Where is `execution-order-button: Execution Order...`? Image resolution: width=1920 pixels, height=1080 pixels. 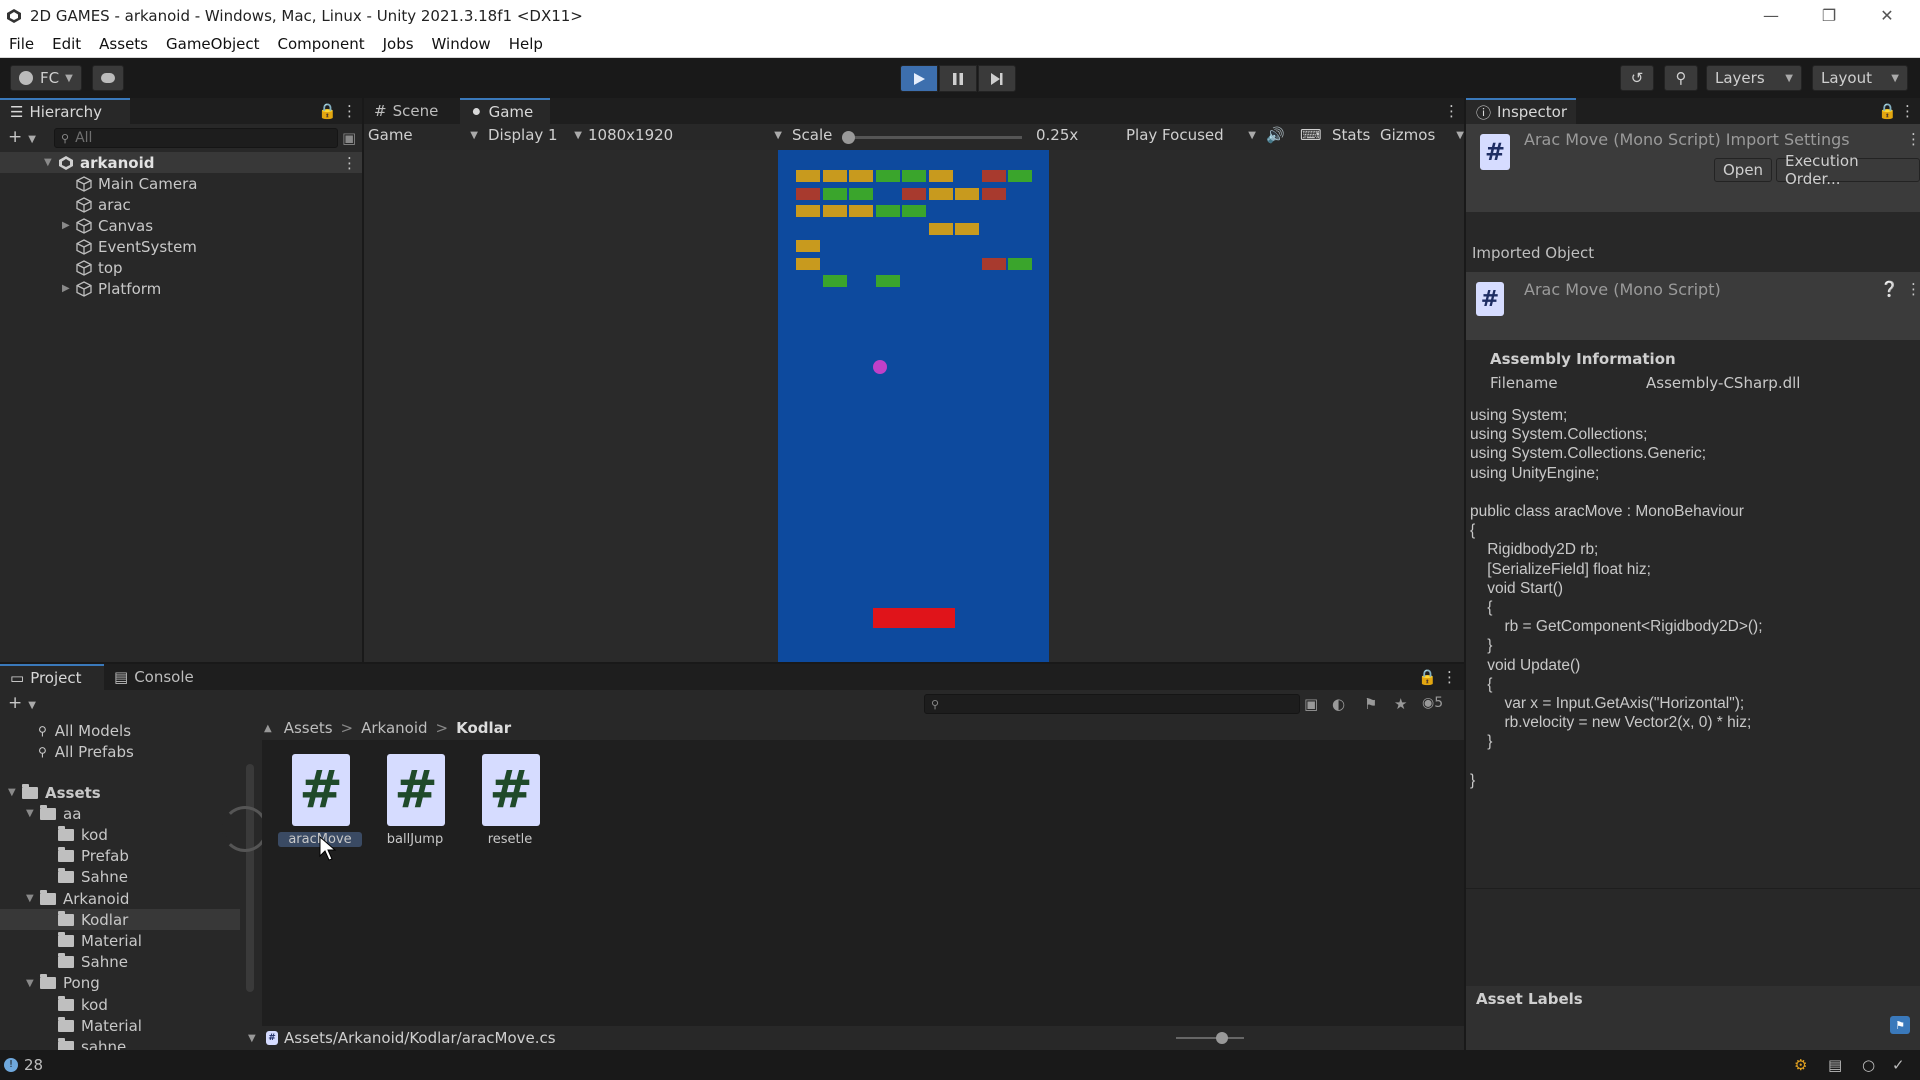
execution-order-button: Execution Order... is located at coordinates (1848, 170).